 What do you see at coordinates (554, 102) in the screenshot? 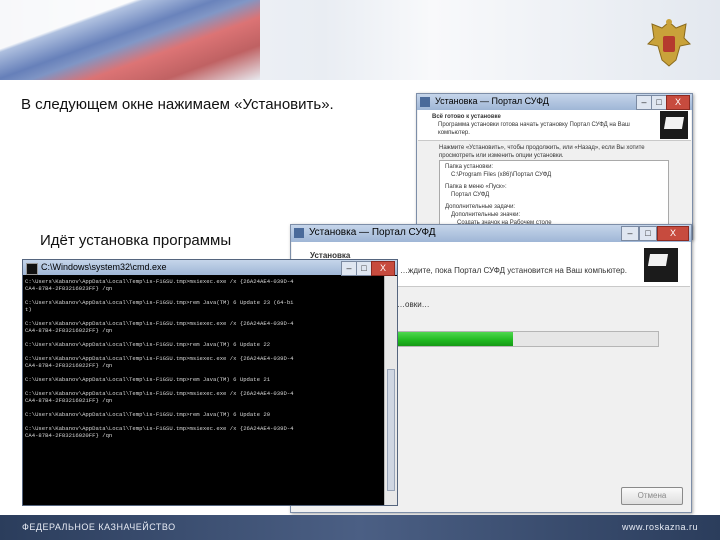
I see `ready-window-titlebar: Установка — Портал СУФД – □ X` at bounding box center [554, 102].